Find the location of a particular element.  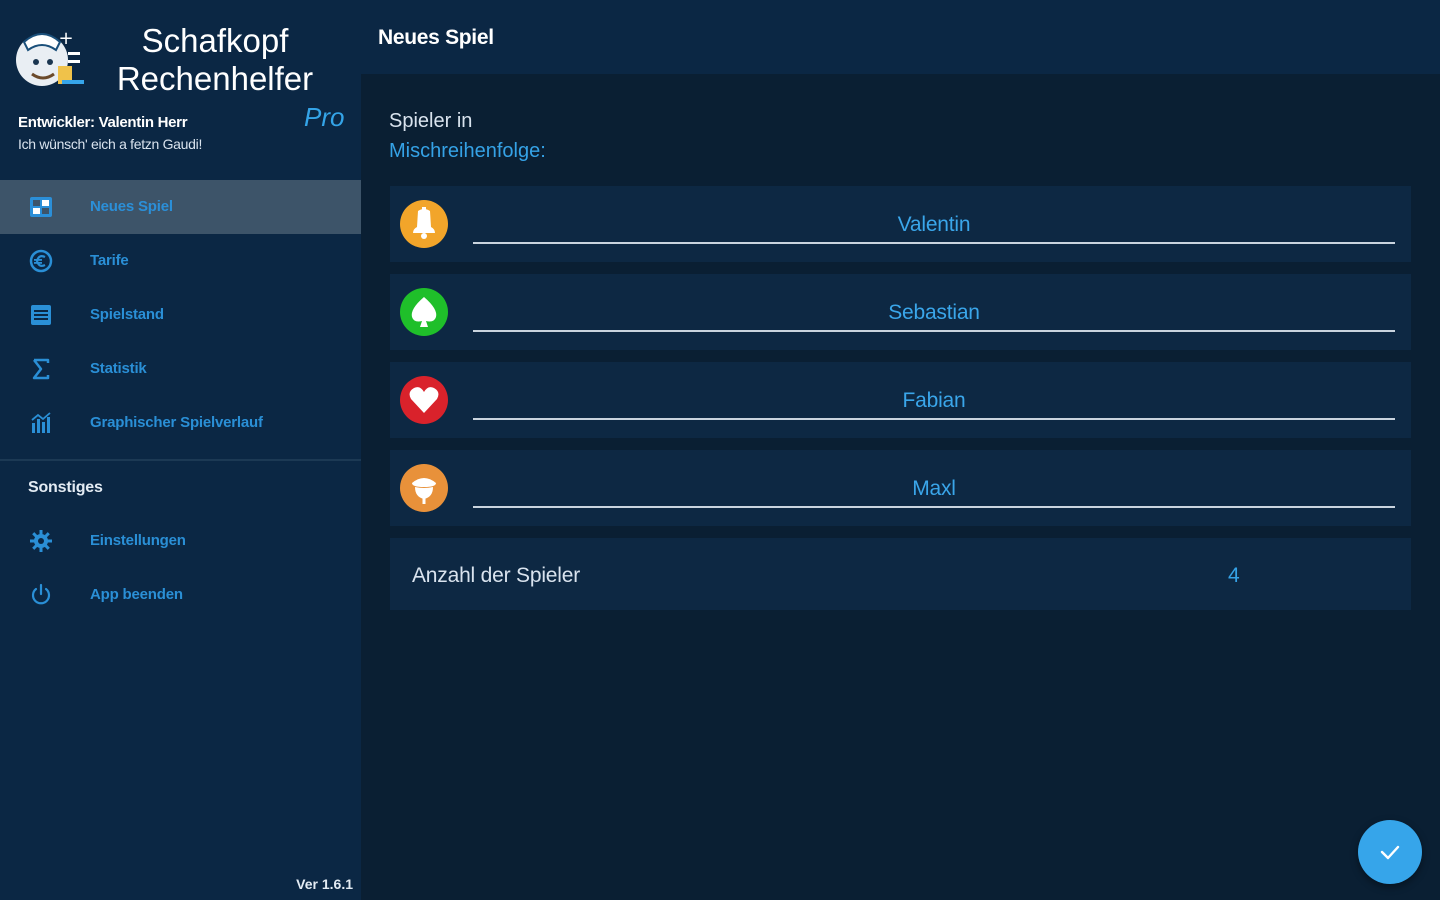

acorn-icon is located at coordinates (424, 488).